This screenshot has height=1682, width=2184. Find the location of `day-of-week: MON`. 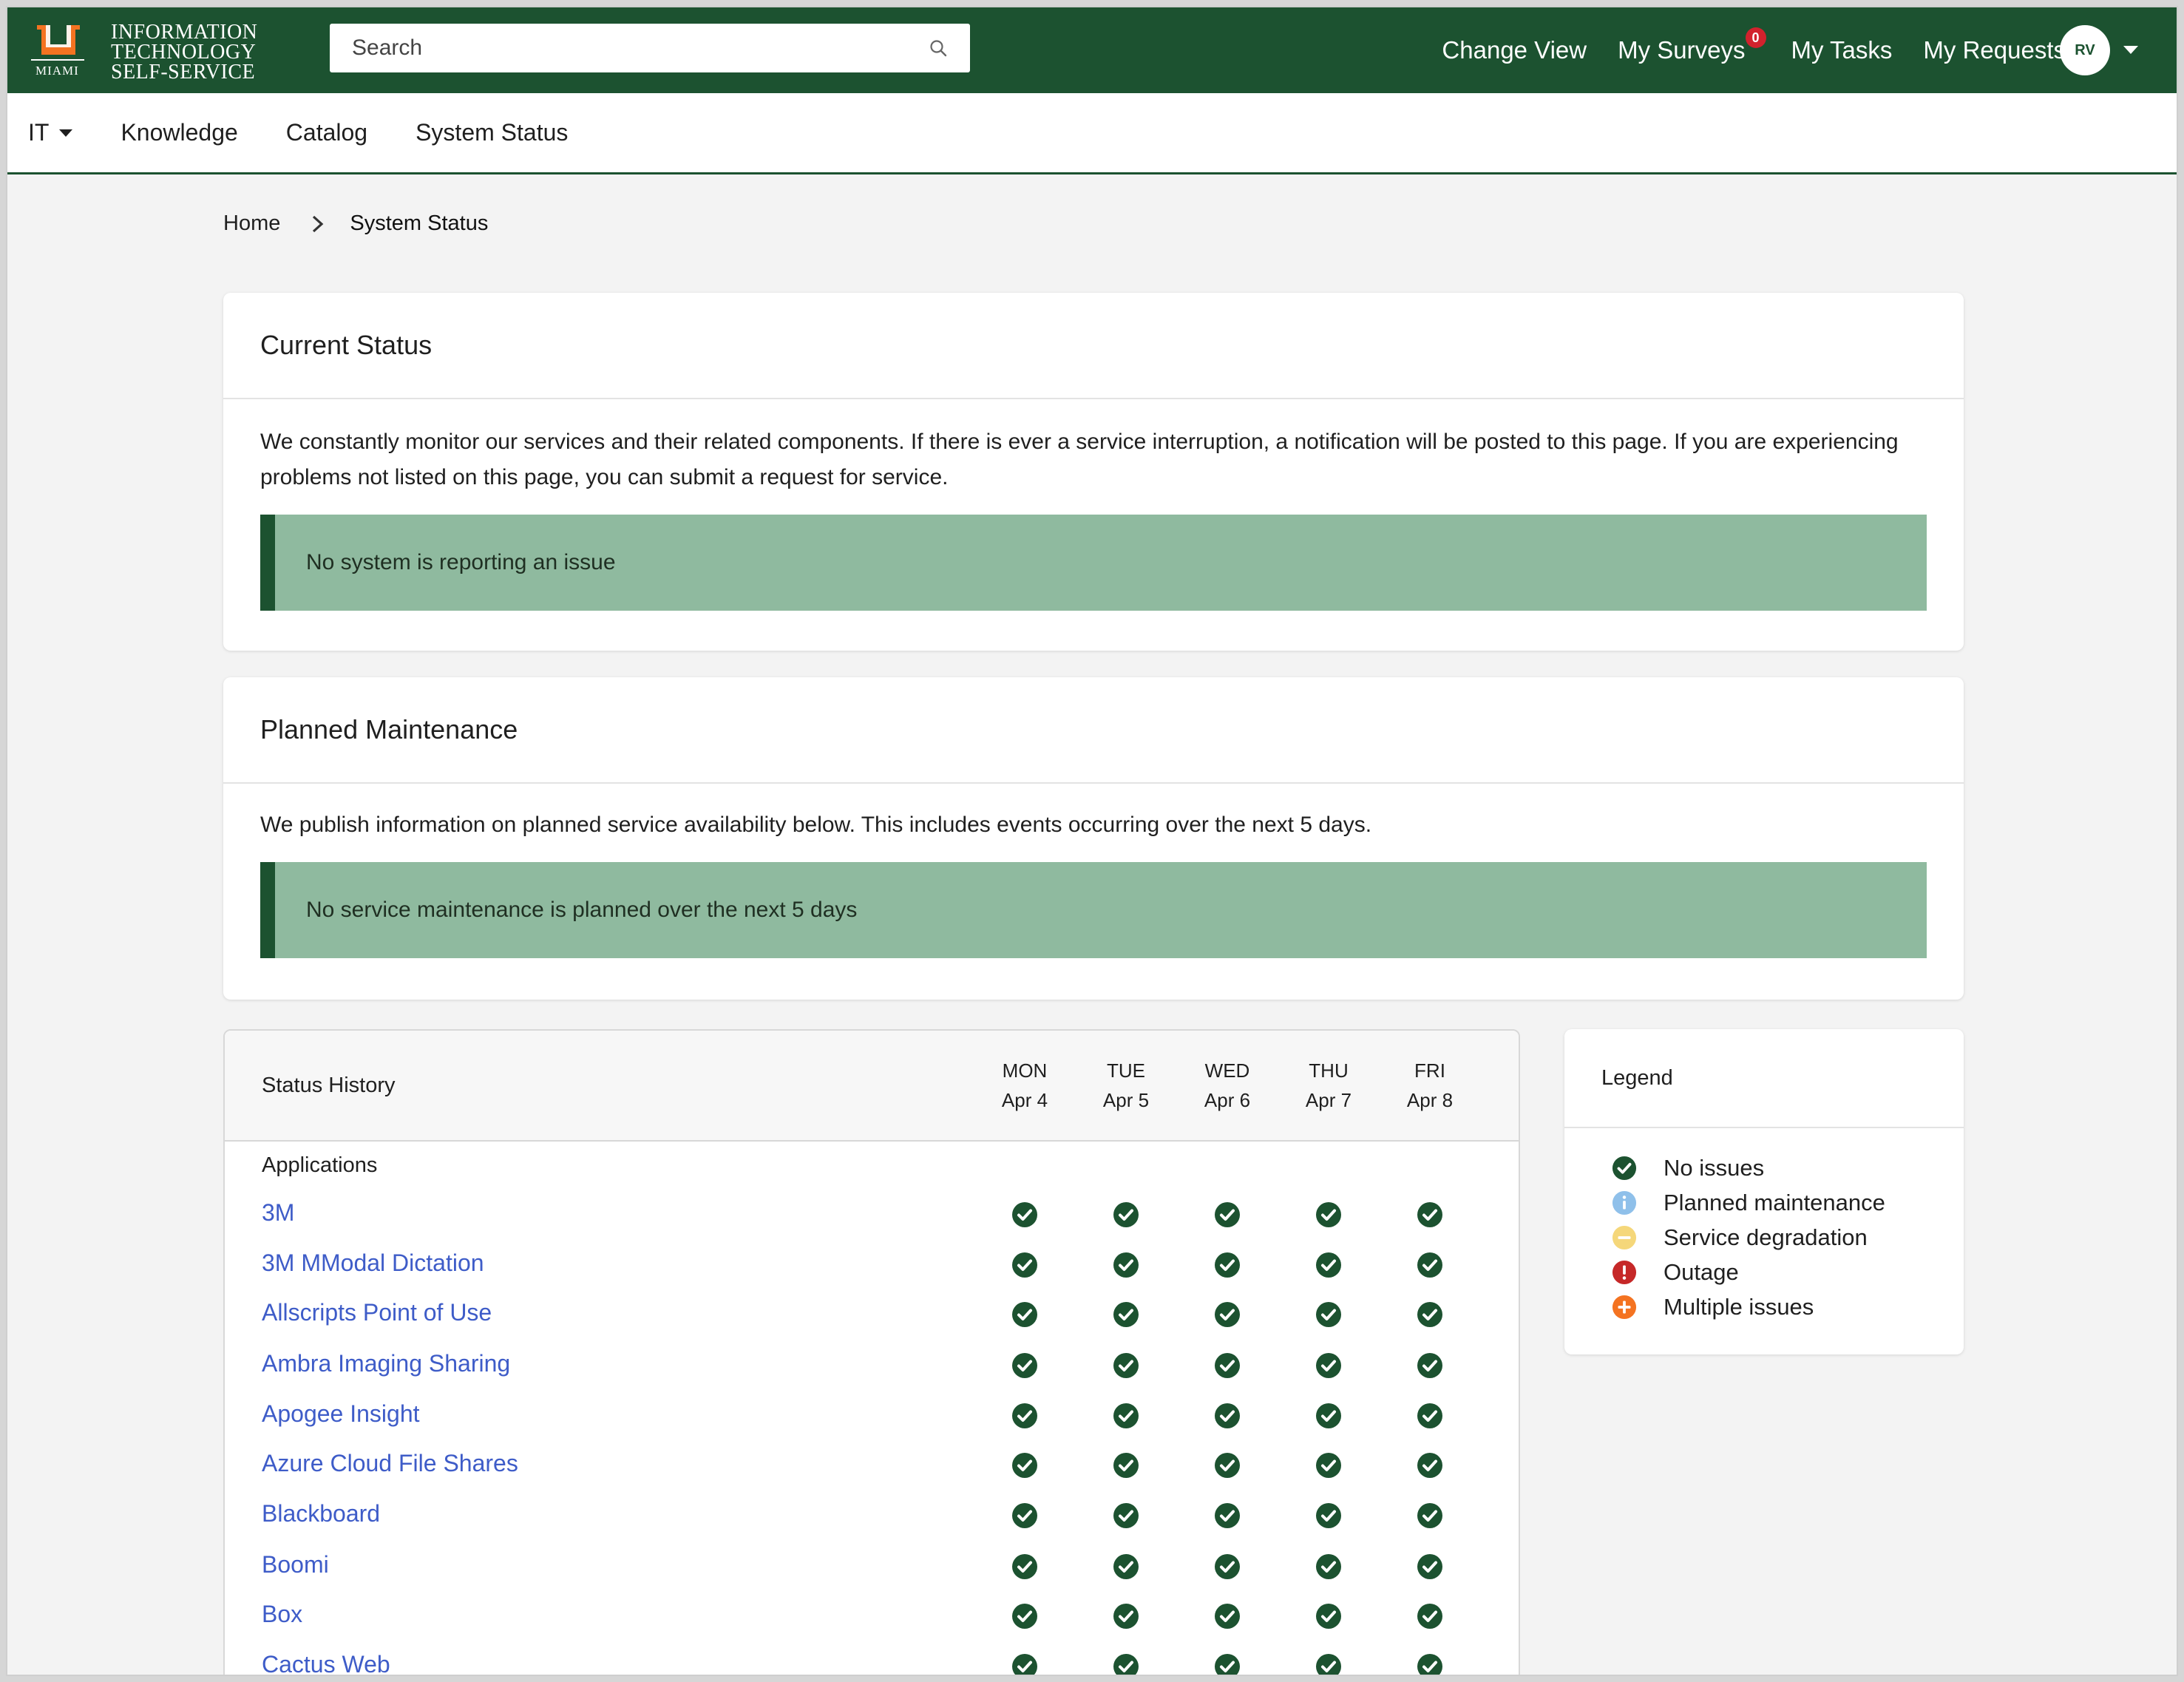

day-of-week: MON is located at coordinates (1025, 1070).